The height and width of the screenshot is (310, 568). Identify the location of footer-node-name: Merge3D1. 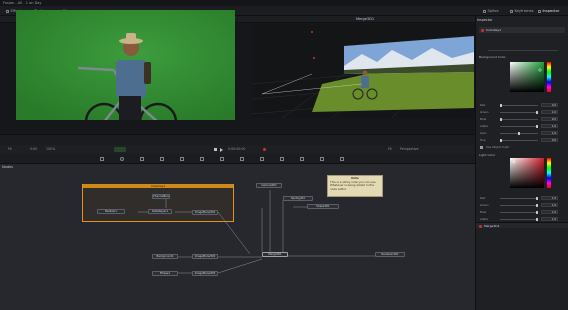
(492, 226).